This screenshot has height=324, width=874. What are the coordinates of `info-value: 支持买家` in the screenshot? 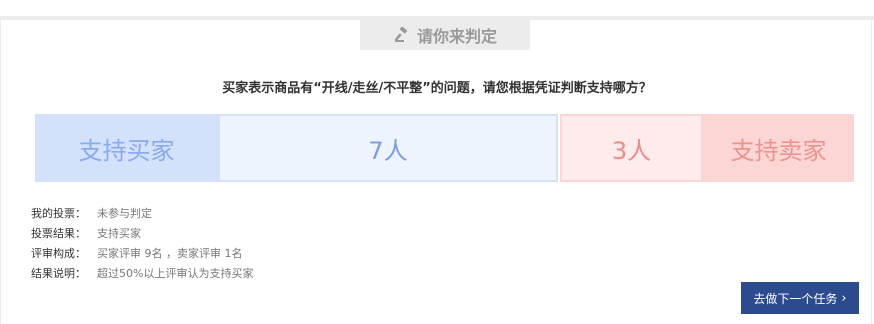 It's located at (119, 233).